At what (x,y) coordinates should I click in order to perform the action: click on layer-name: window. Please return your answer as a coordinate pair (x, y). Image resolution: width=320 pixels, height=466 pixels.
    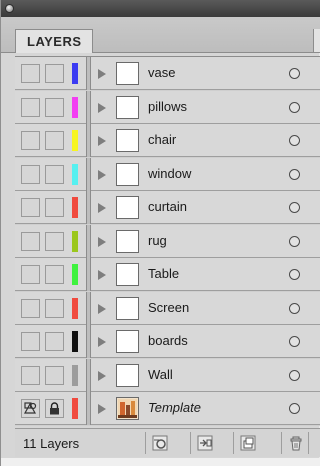
    Looking at the image, I should click on (169, 173).